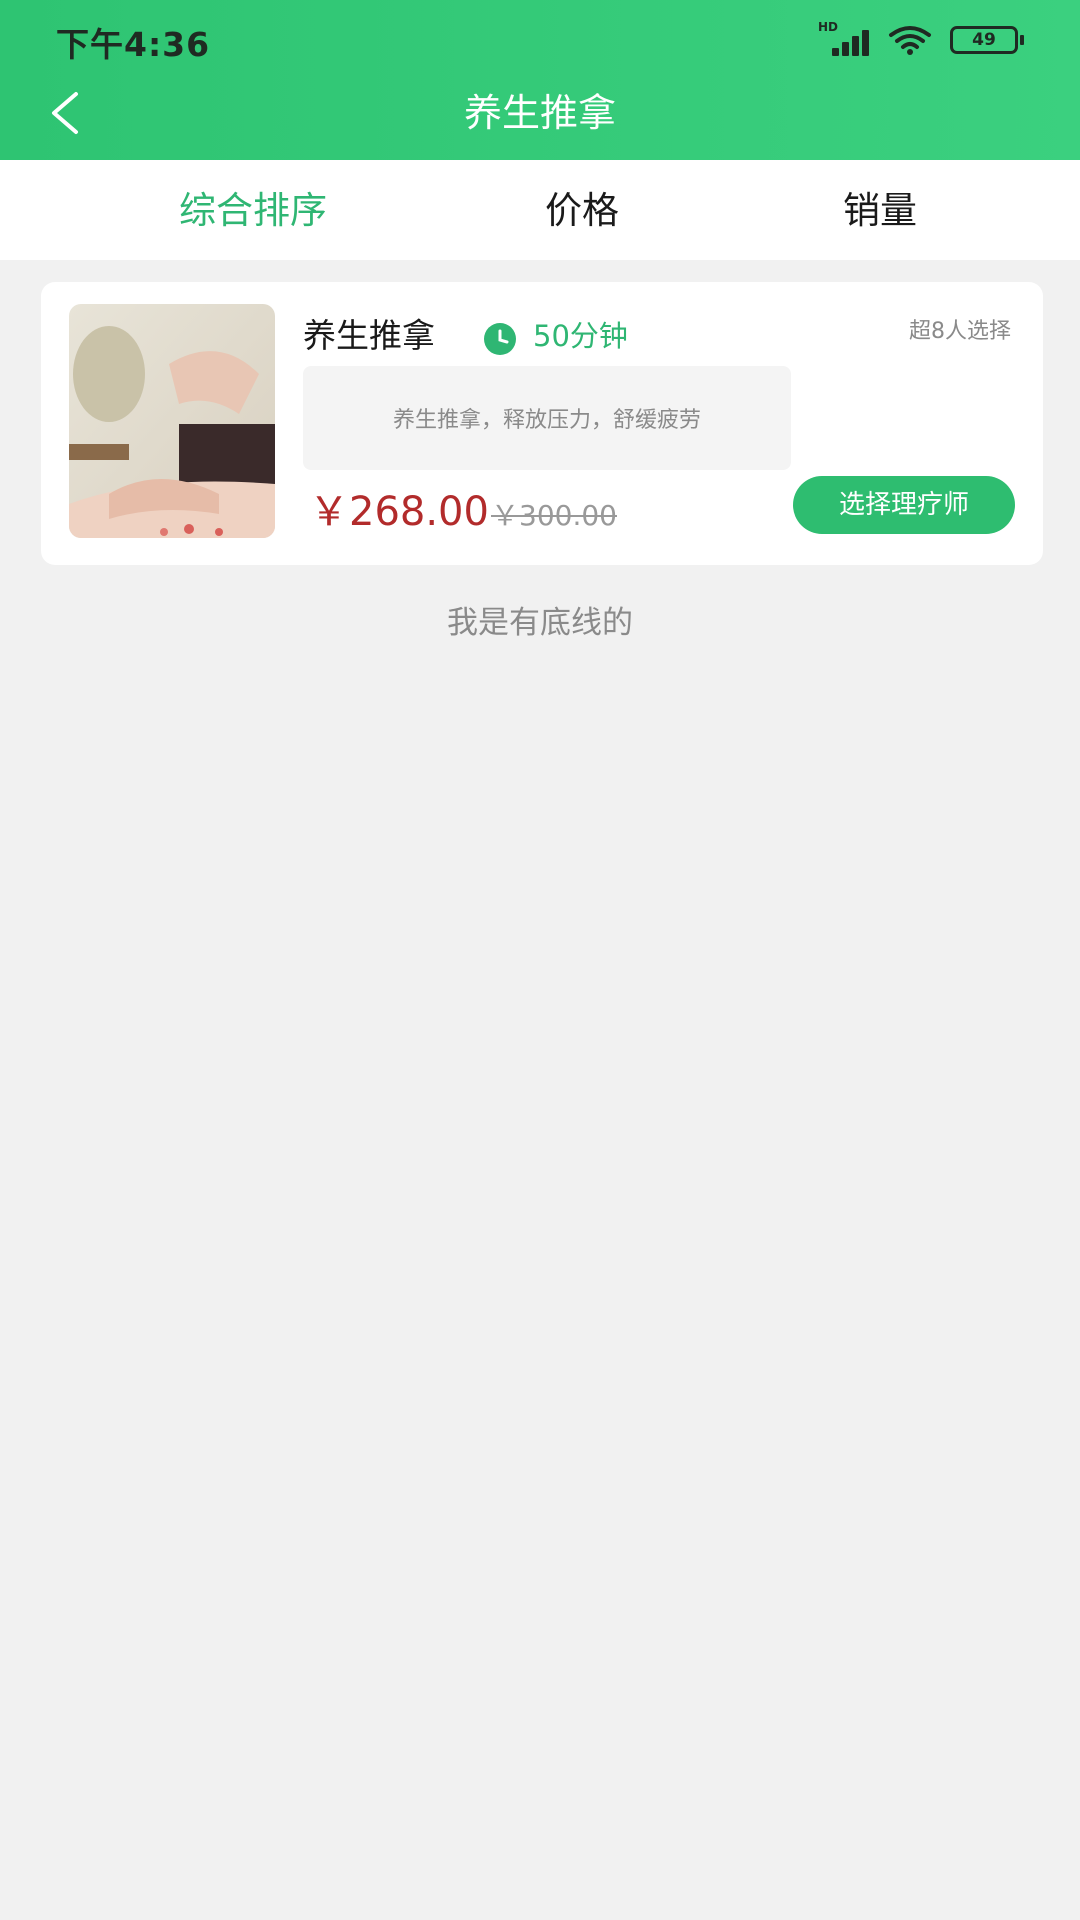  What do you see at coordinates (399, 512) in the screenshot?
I see `current-price: ￥268.00` at bounding box center [399, 512].